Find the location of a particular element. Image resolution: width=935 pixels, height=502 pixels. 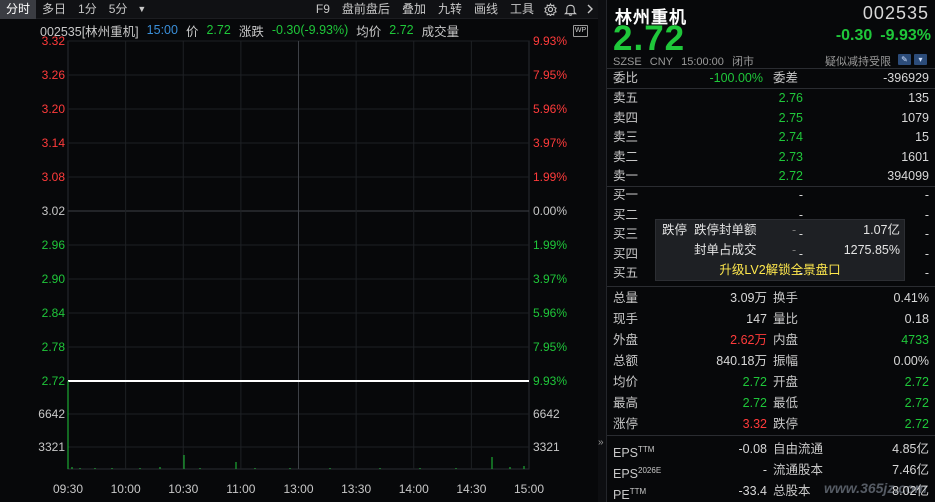

stat-value: 3.32 is located at coordinates (754, 424).